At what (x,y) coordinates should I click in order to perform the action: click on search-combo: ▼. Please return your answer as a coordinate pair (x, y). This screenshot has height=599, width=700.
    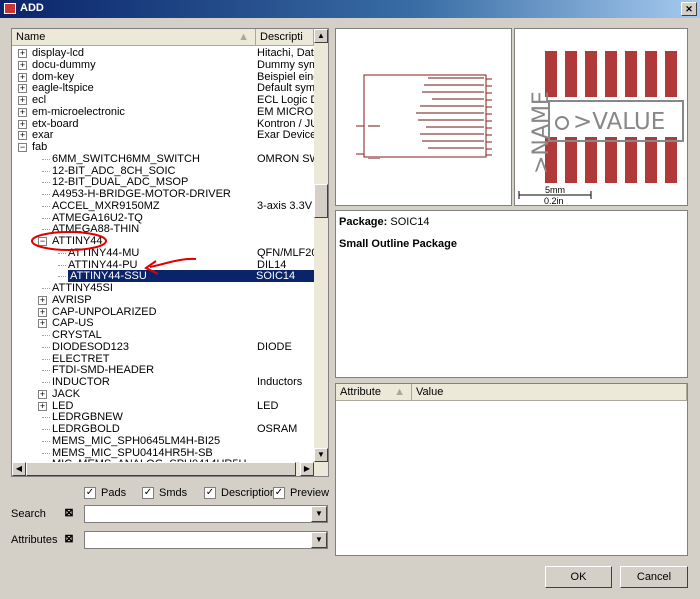
    Looking at the image, I should click on (206, 514).